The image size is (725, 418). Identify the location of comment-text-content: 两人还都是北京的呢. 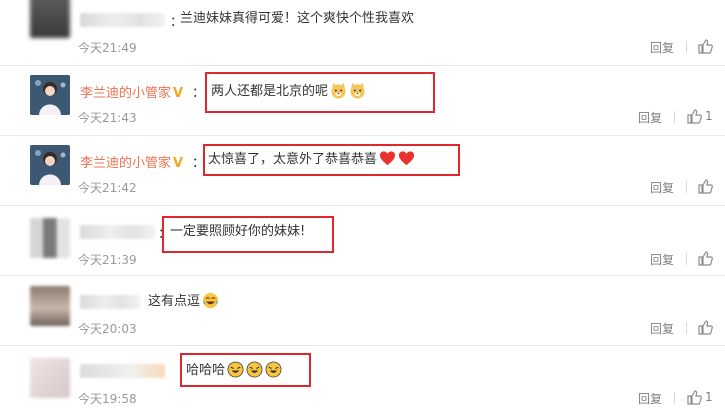
(270, 91).